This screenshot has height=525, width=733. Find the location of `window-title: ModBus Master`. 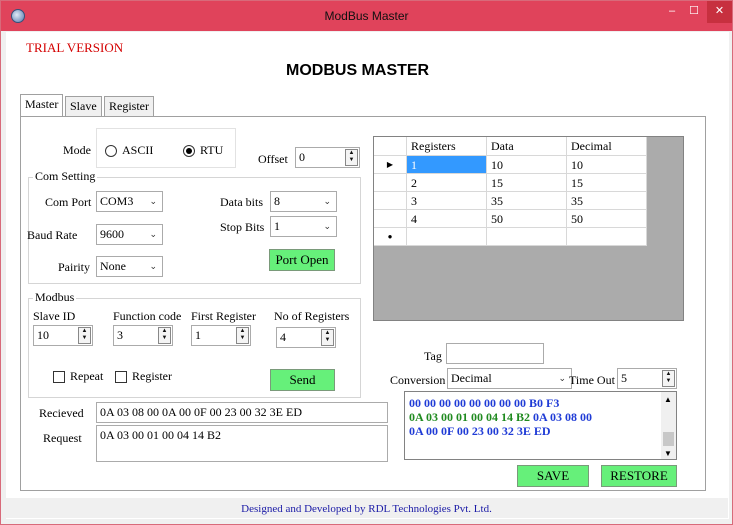

window-title: ModBus Master is located at coordinates (366, 16).